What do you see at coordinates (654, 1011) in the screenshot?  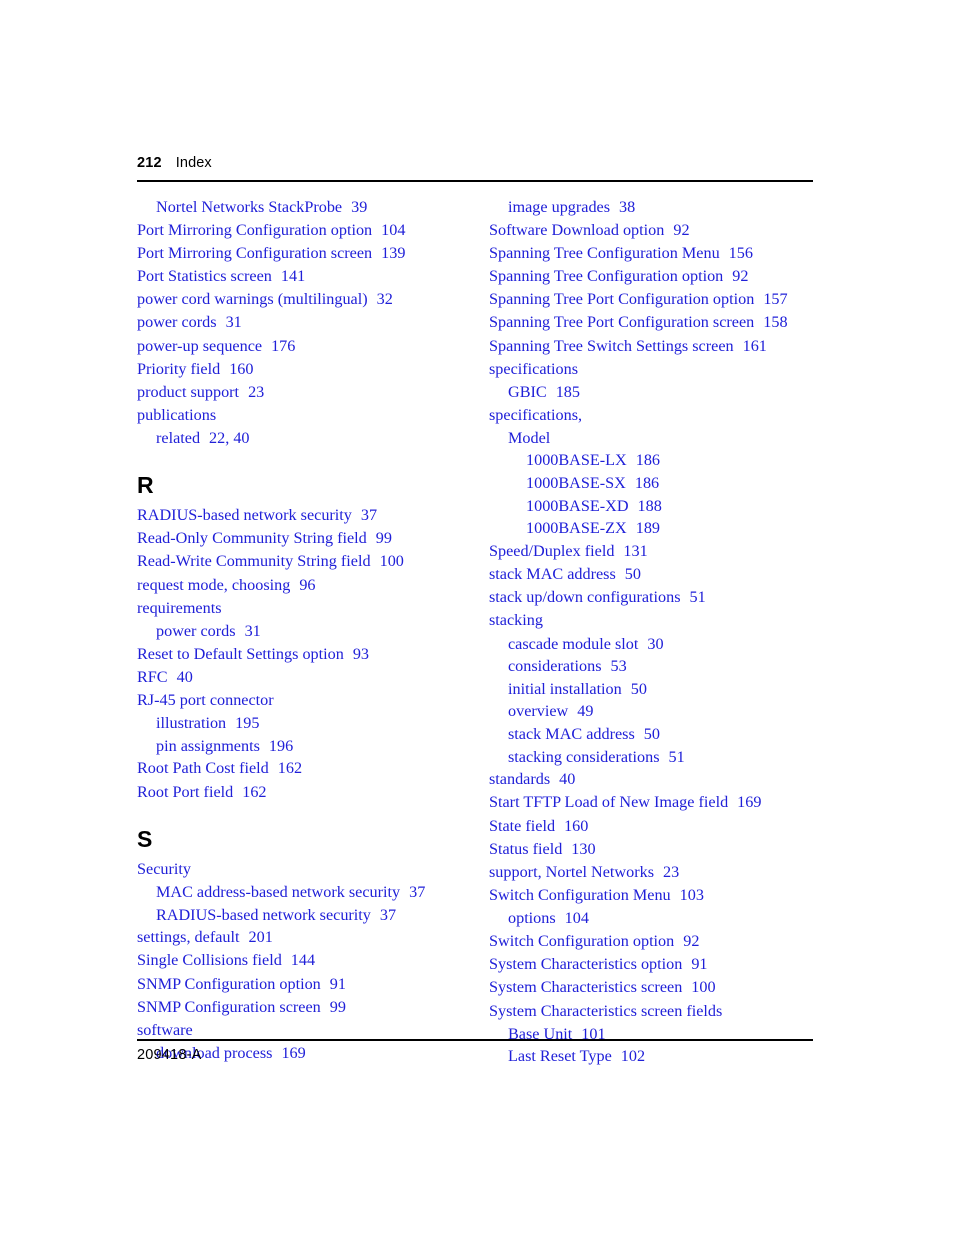 I see `index-entry: System Characteristics screen fields` at bounding box center [654, 1011].